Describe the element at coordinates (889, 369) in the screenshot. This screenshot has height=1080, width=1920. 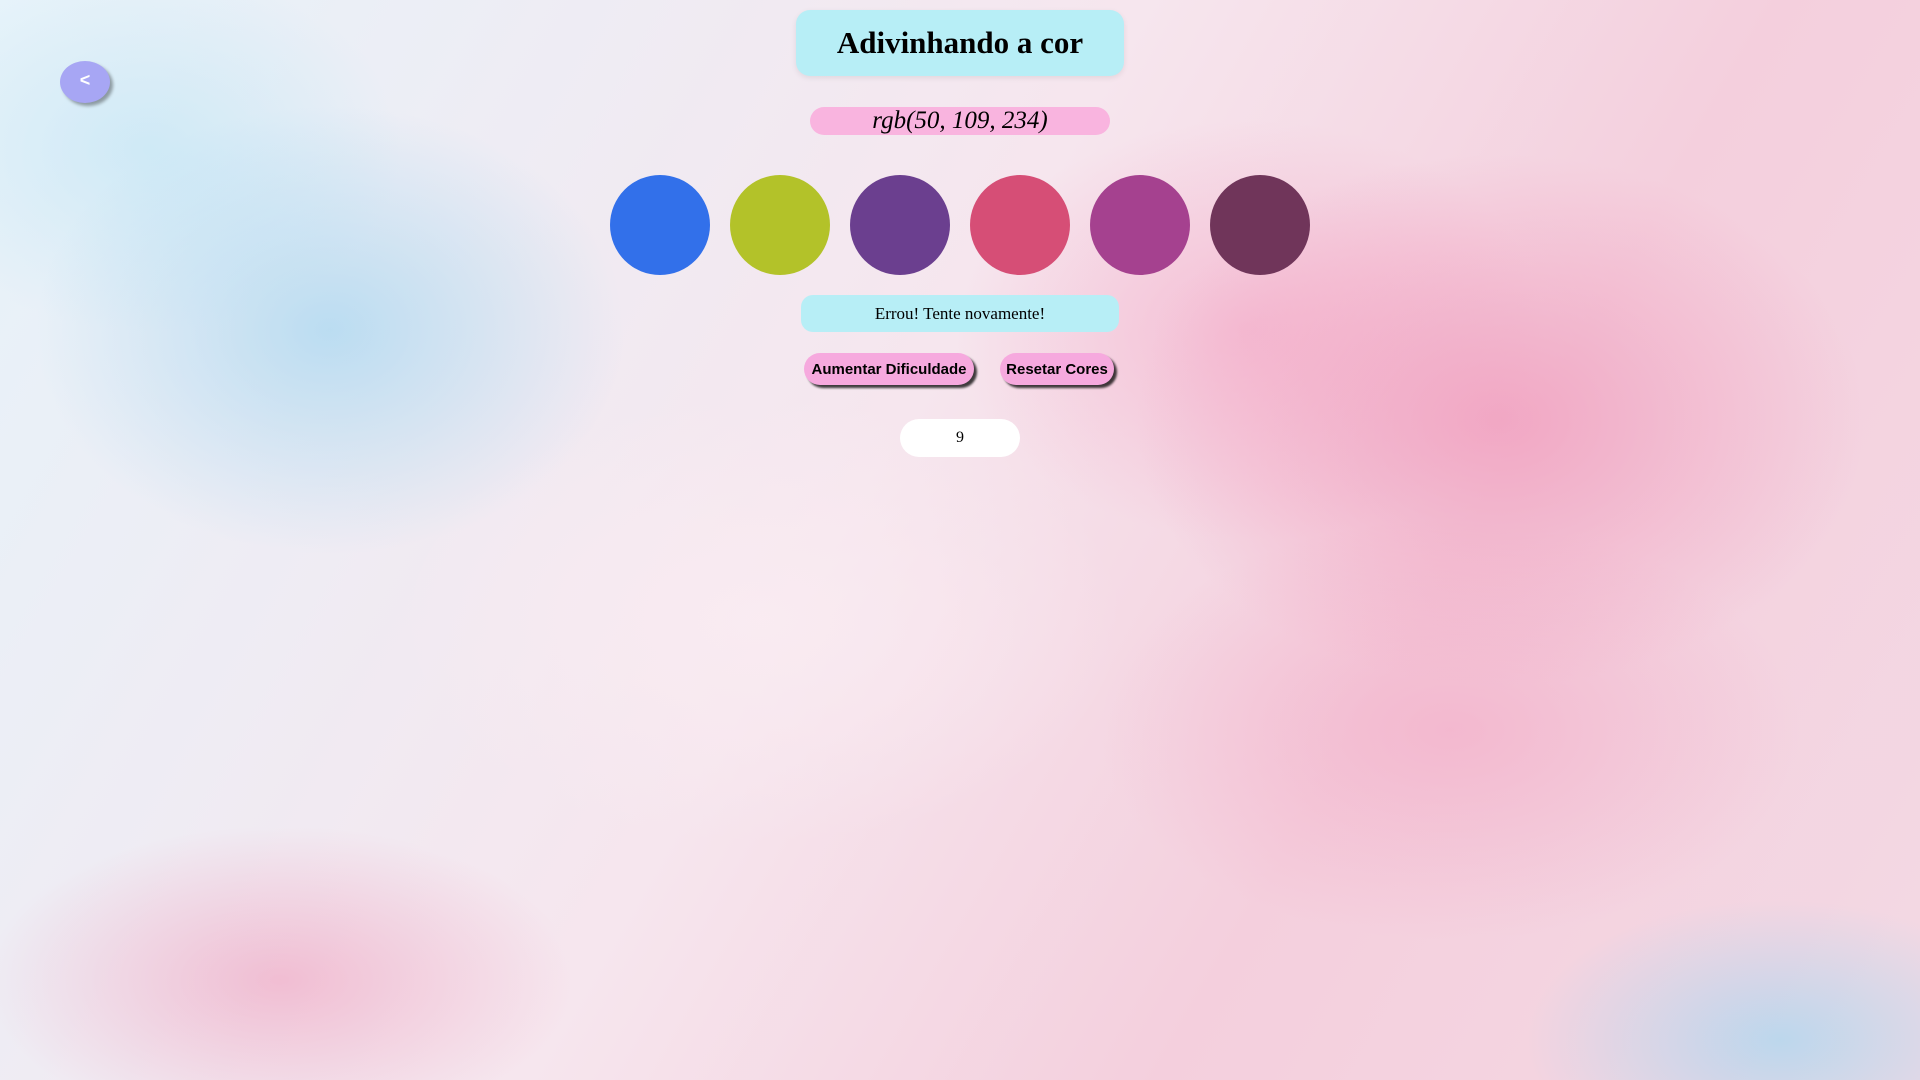
I see `increase-difficulty-button: Aumentar Dificuldade` at that location.